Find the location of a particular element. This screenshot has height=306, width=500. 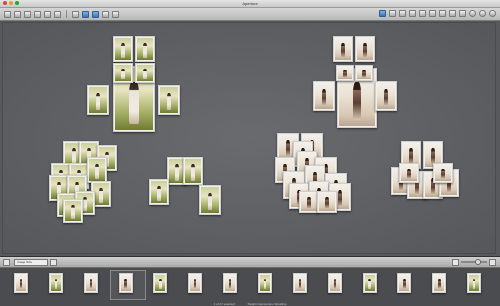

spot-icon is located at coordinates (442, 13).